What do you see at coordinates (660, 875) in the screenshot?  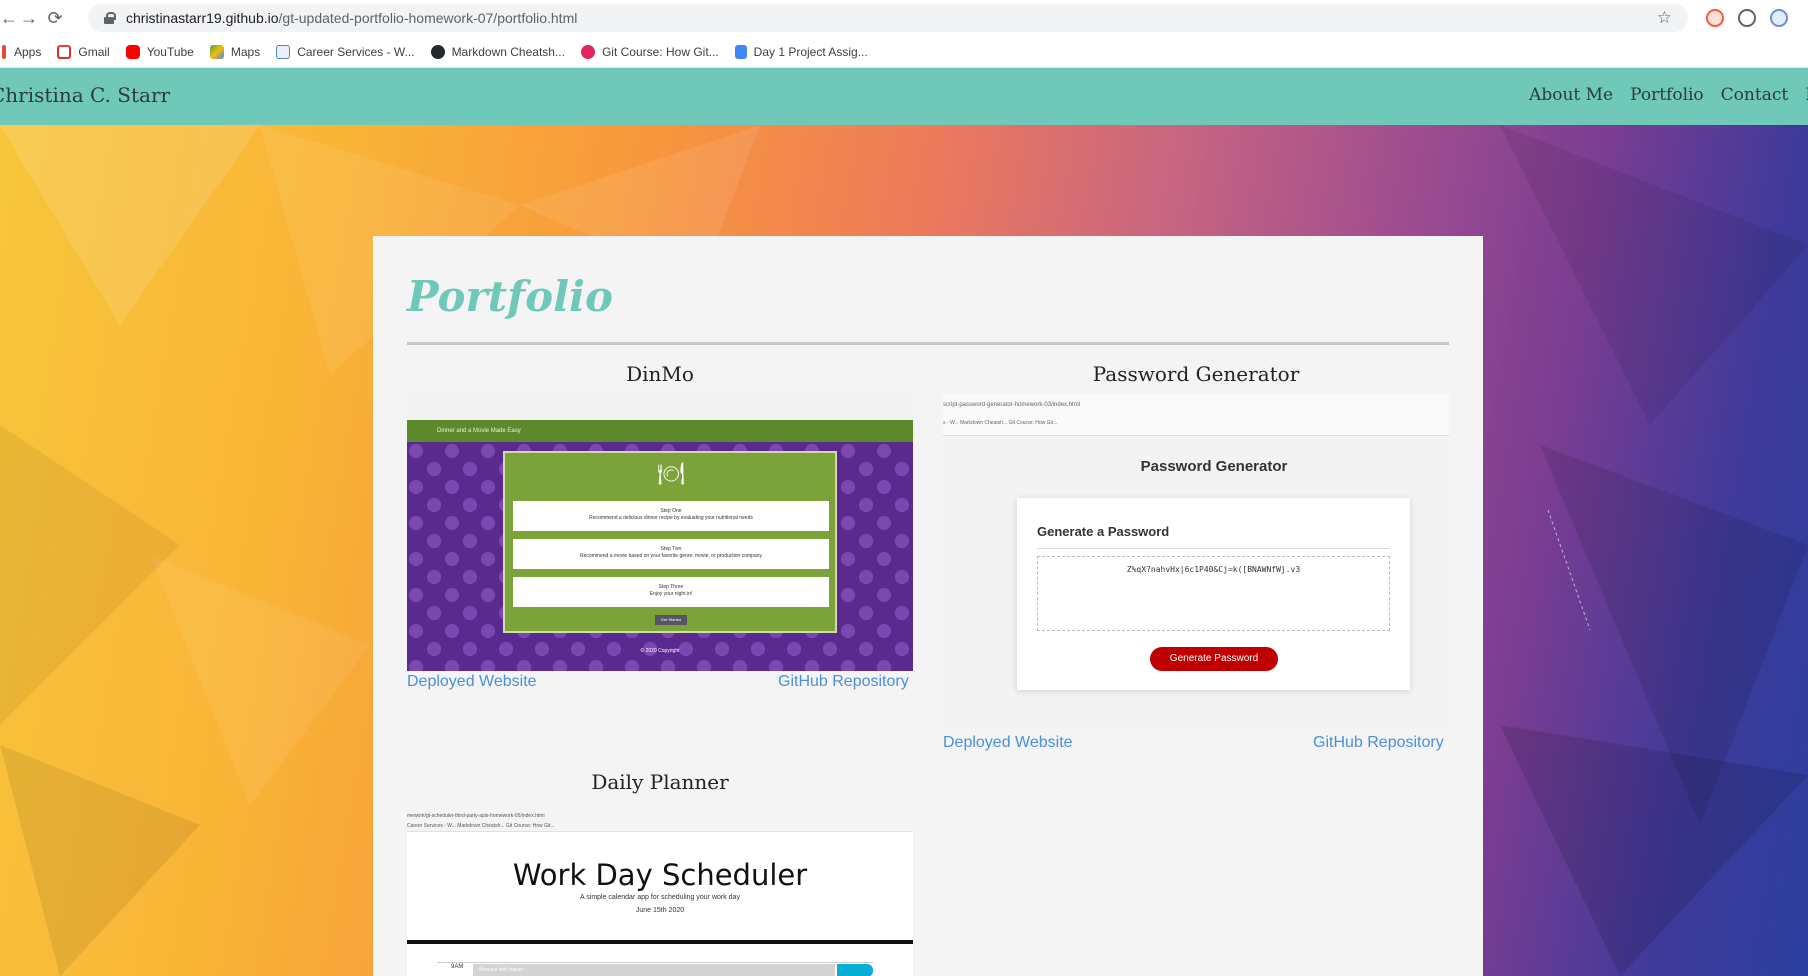 I see `thumb-title: Work Day Scheduler` at bounding box center [660, 875].